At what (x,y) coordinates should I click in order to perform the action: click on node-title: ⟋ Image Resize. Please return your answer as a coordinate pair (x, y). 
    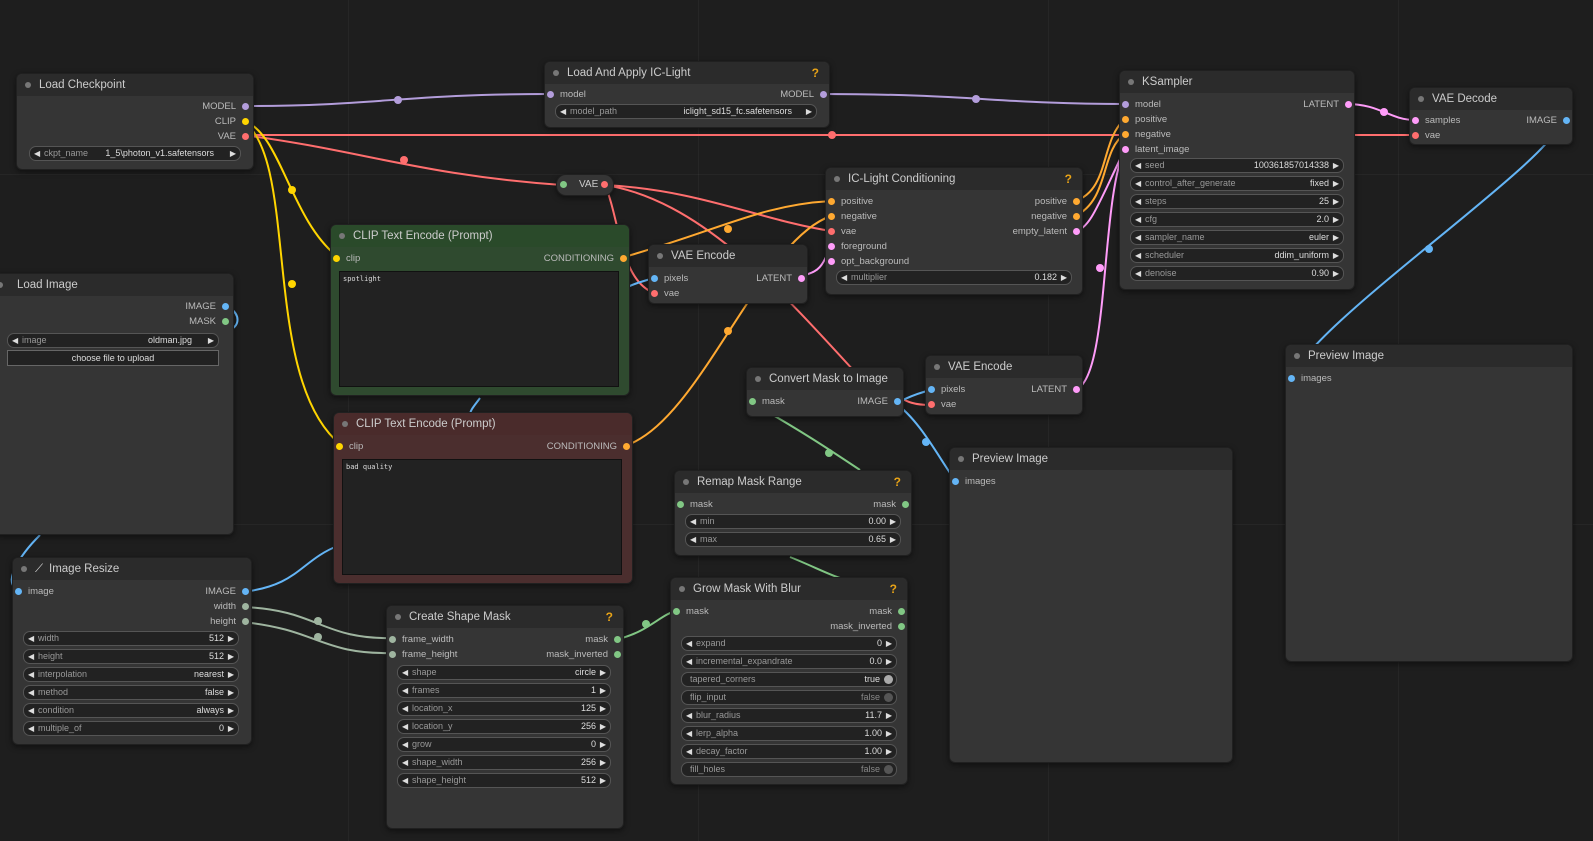
    Looking at the image, I should click on (132, 569).